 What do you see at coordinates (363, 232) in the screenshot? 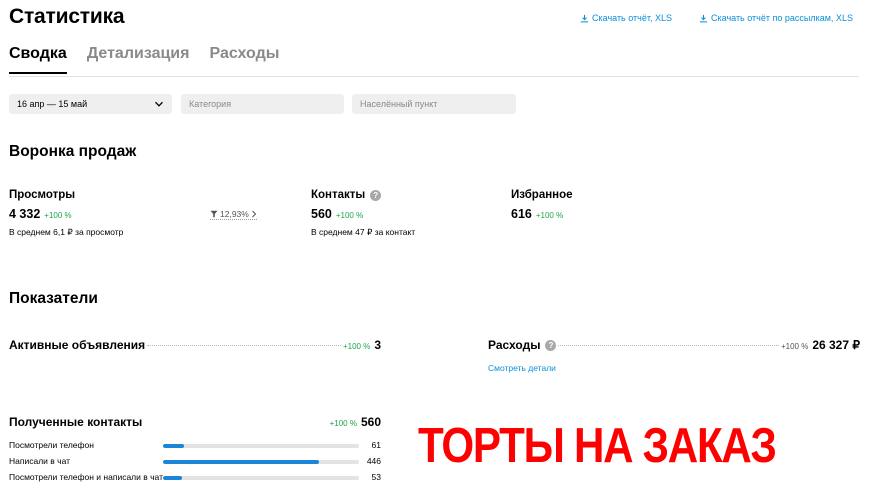
I see `contacts-average: В среднем 47 ₽ за контакт` at bounding box center [363, 232].